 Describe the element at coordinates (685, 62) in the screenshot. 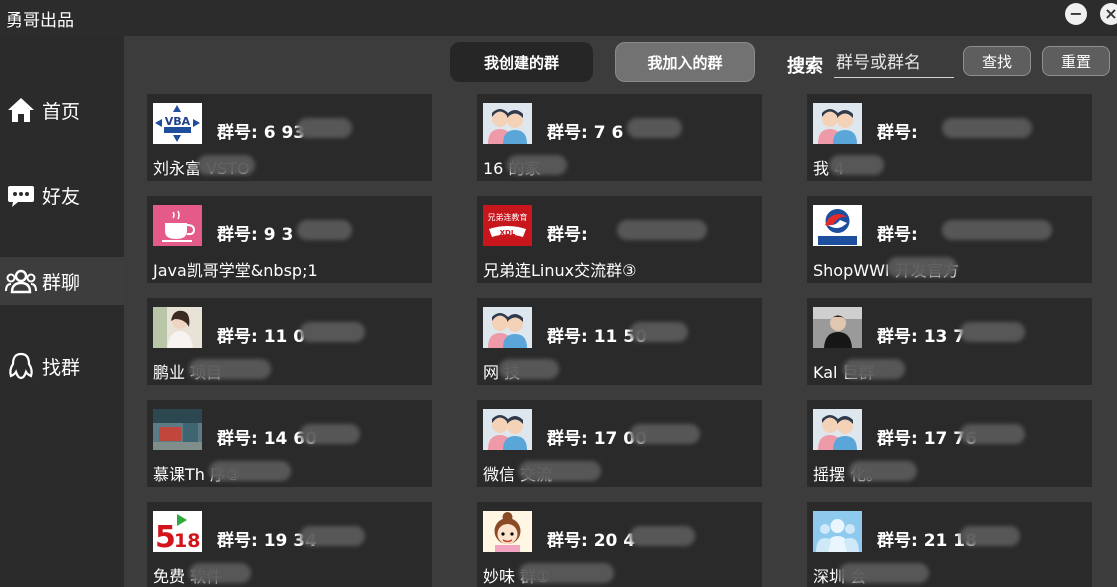

I see `tab-my-joined-groups: 我加入的群` at that location.